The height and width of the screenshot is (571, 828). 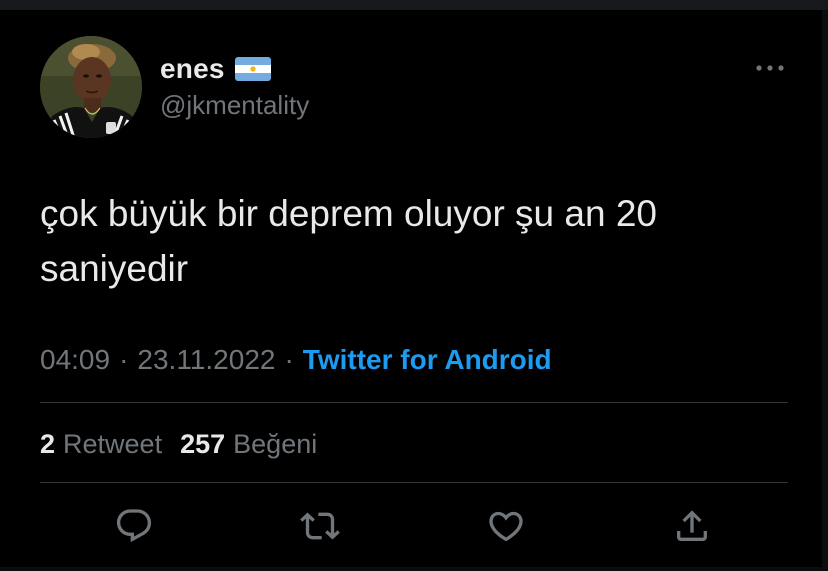 I want to click on author-name-row: enes, so click(x=234, y=69).